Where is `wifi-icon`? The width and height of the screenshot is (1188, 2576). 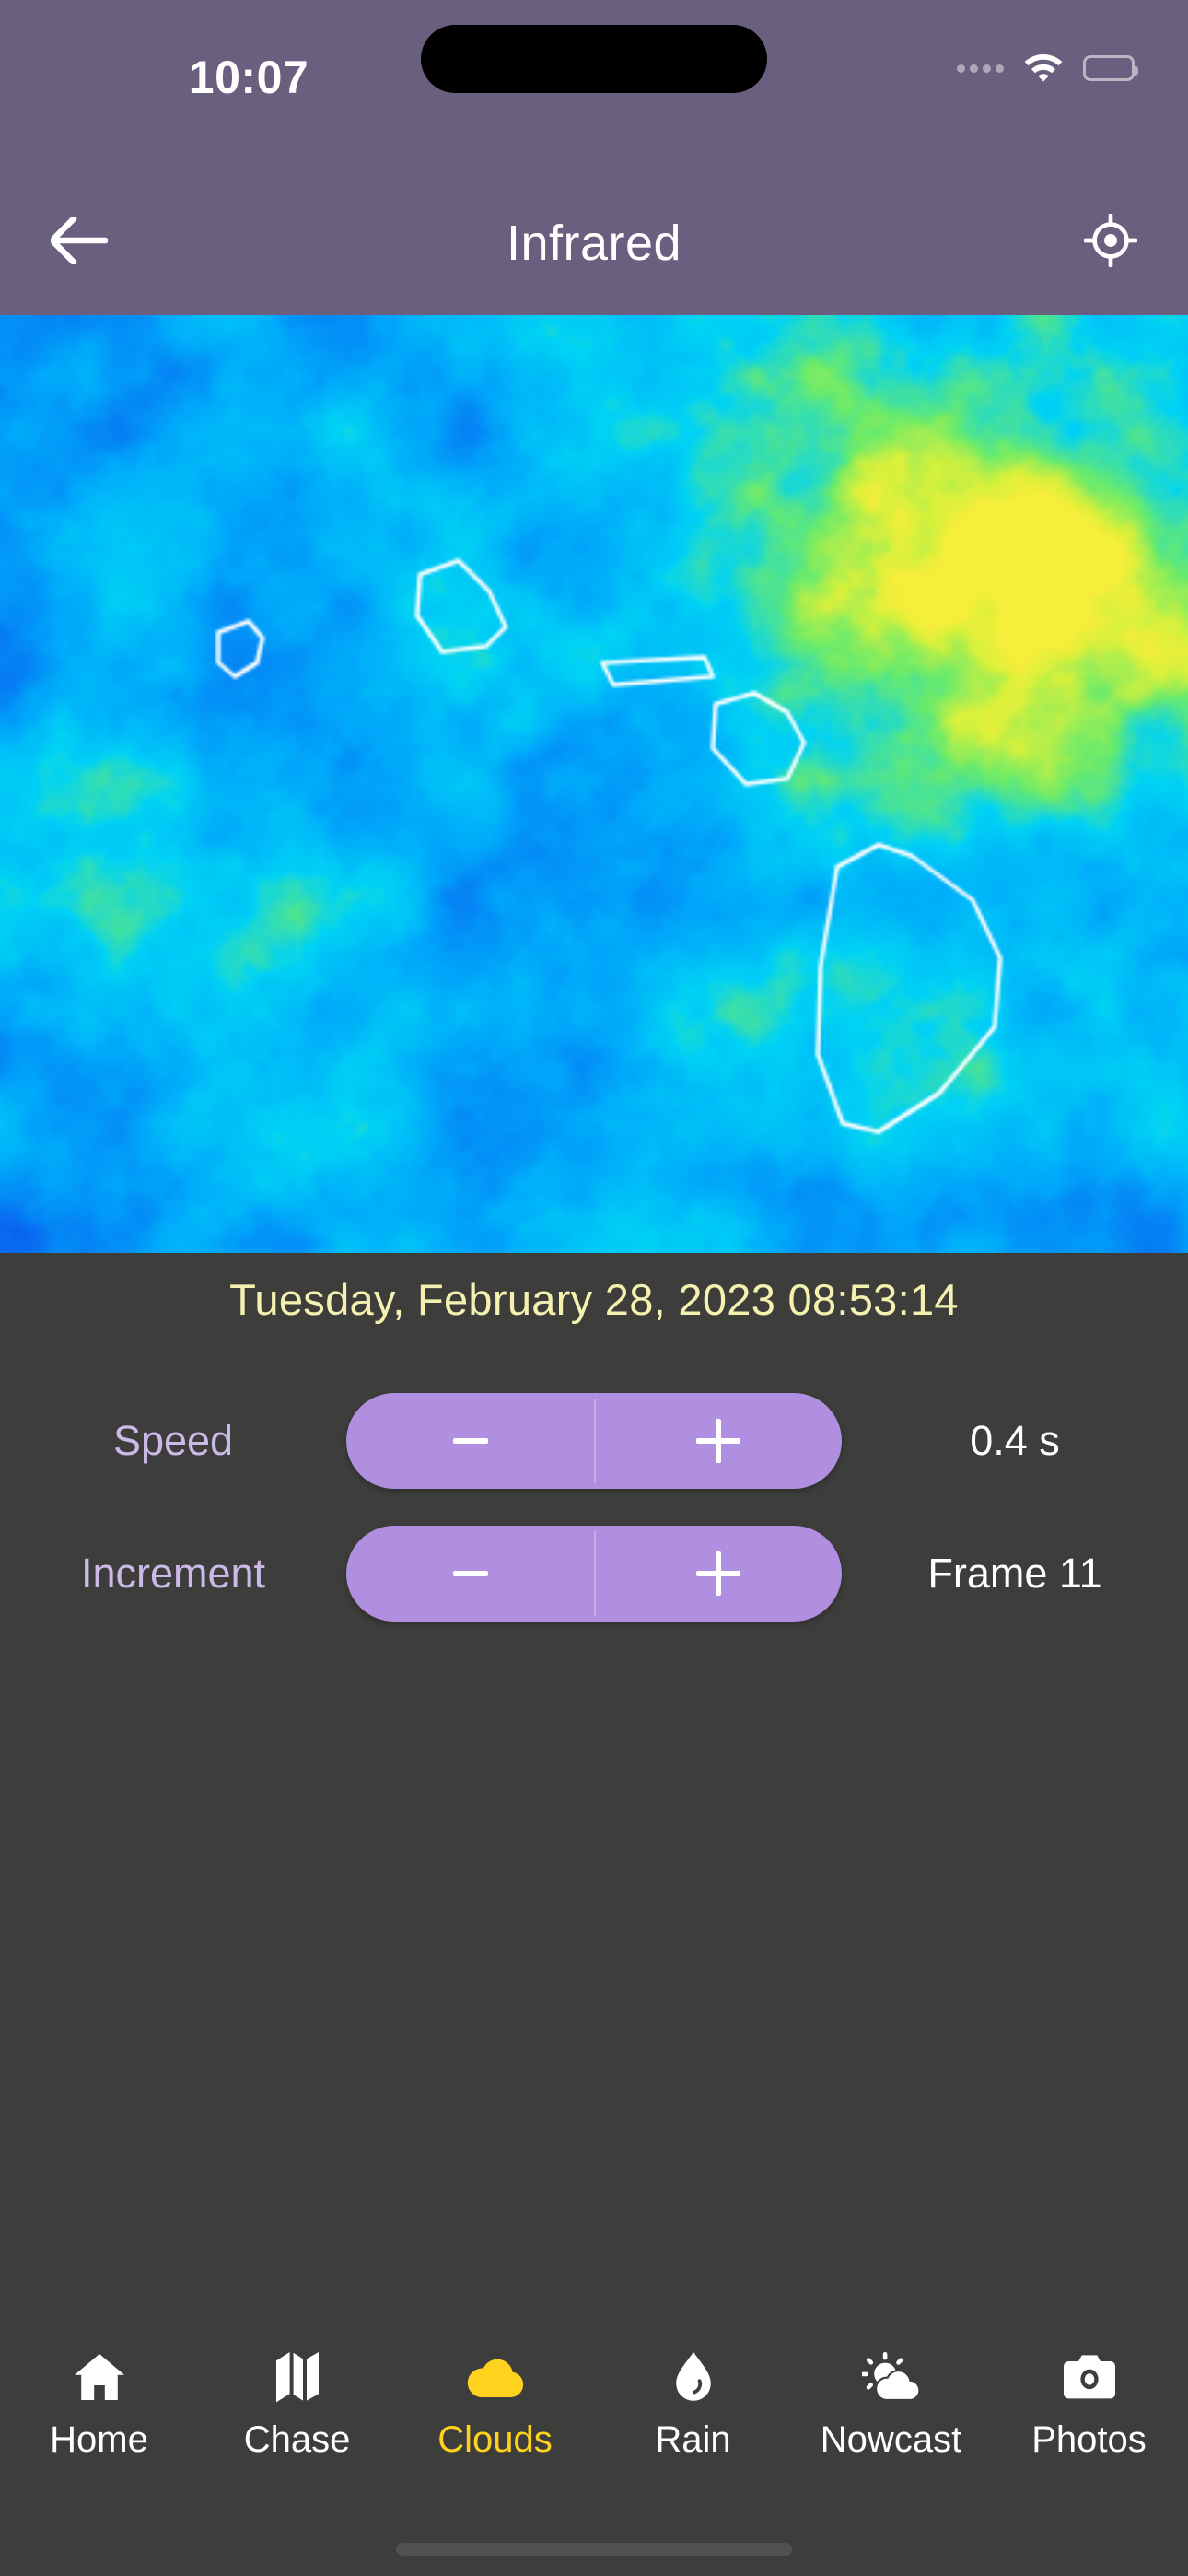
wifi-icon is located at coordinates (1043, 69).